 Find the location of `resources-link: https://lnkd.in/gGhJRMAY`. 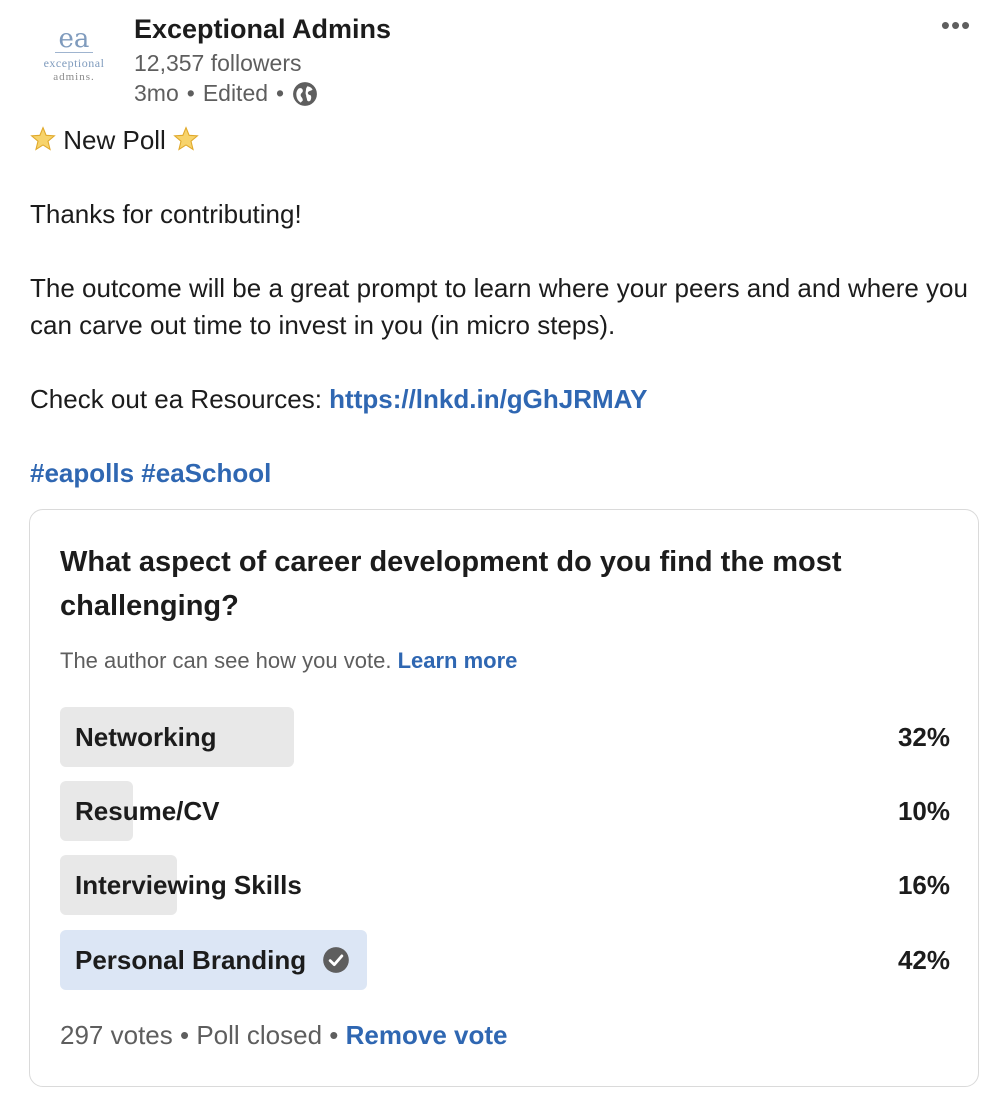

resources-link: https://lnkd.in/gGhJRMAY is located at coordinates (488, 399).